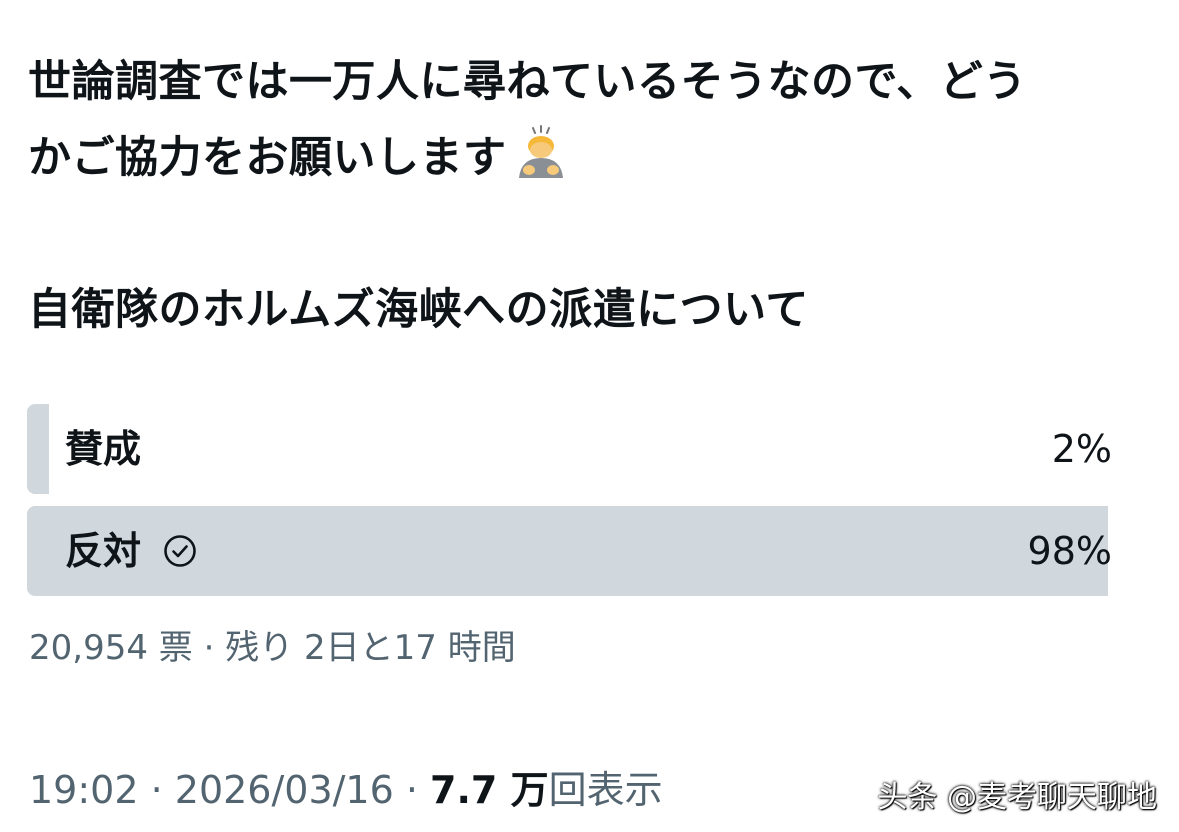 The width and height of the screenshot is (1179, 832). I want to click on poll-option-label: 賛成, so click(103, 449).